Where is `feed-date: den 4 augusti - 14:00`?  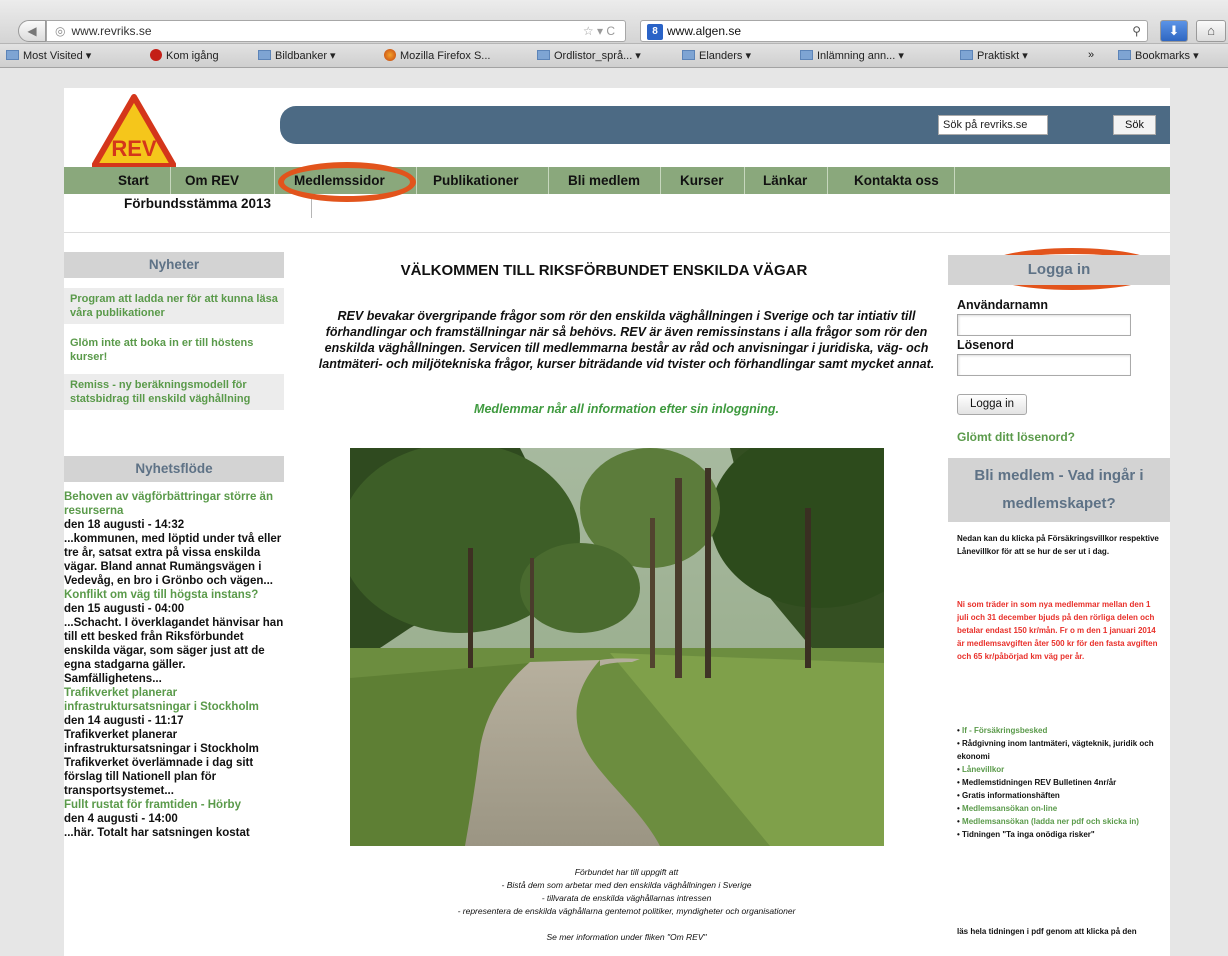
feed-date: den 4 augusti - 14:00 is located at coordinates (121, 819).